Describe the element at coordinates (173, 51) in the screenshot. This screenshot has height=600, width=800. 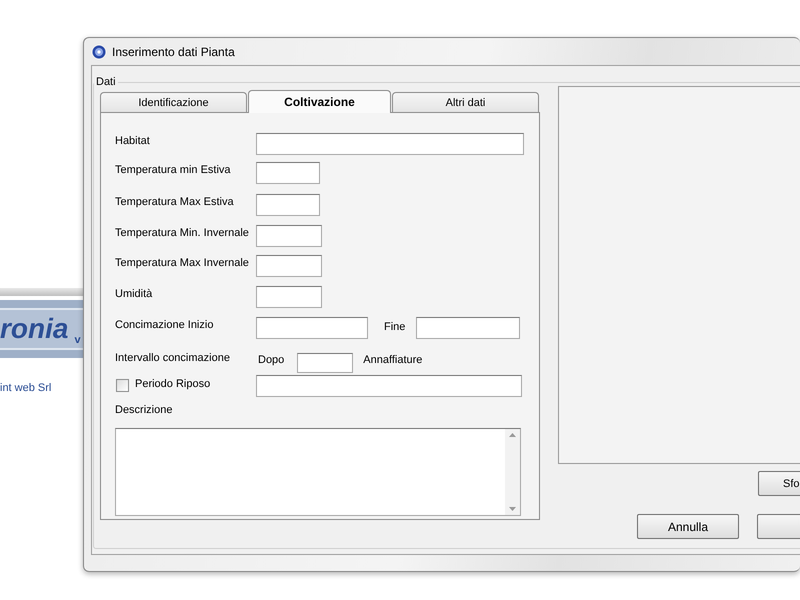
I see `window-title: Inserimento dati Pianta` at that location.